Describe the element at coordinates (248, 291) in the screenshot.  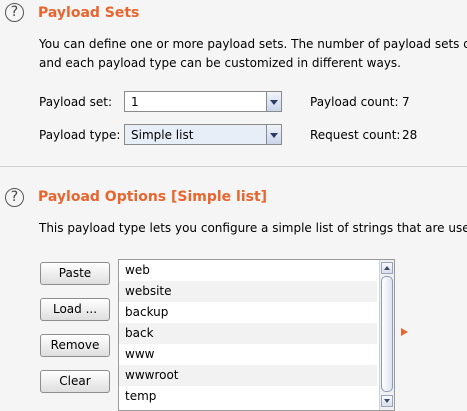
I see `list-item: website` at that location.